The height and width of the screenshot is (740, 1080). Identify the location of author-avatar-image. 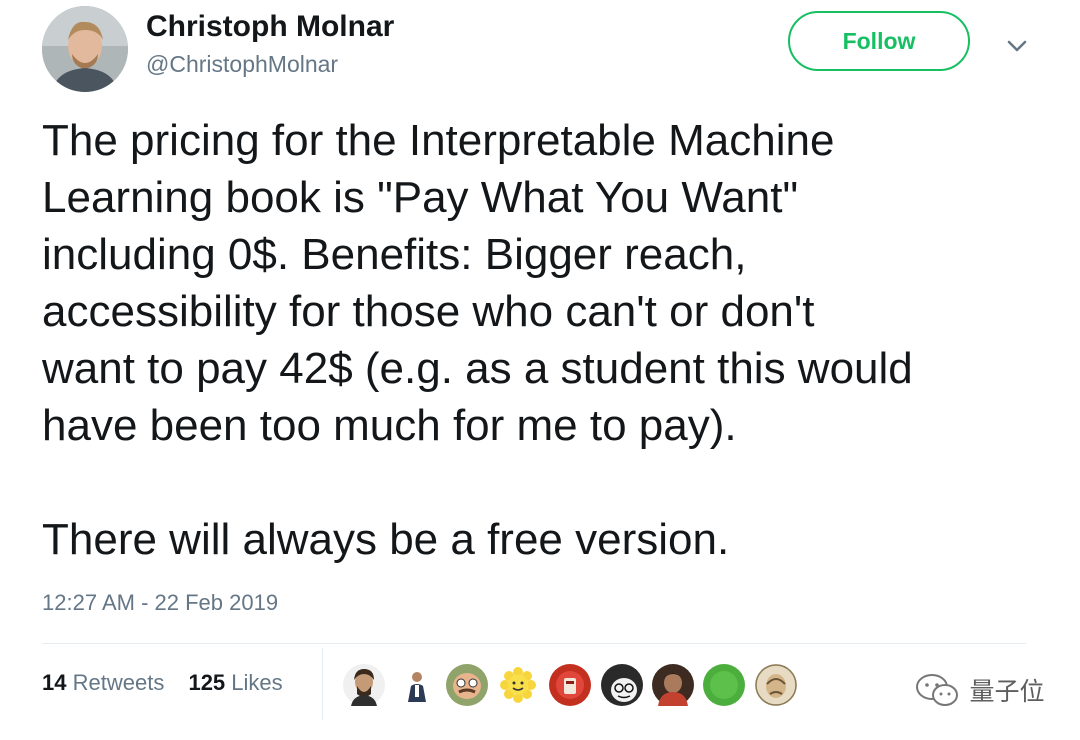
(85, 49).